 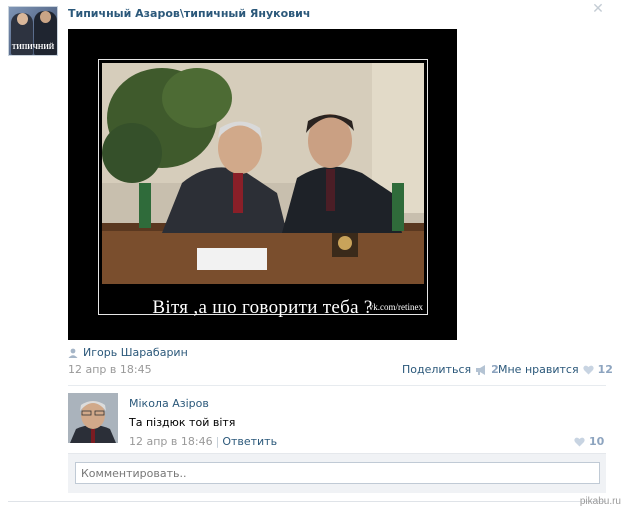 I want to click on divider, so click(x=337, y=385).